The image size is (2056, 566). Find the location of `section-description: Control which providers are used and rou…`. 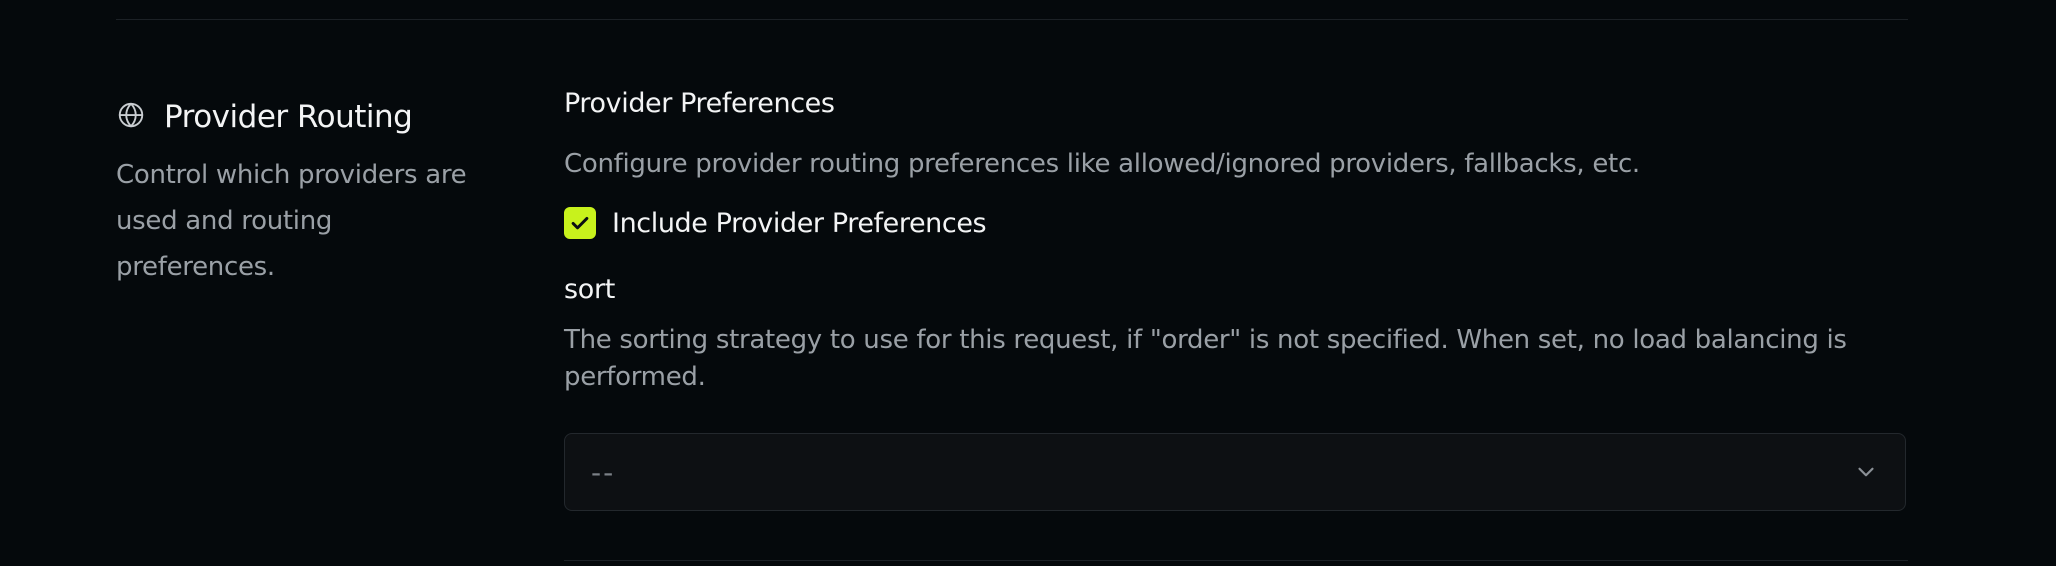

section-description: Control which providers are used and rou… is located at coordinates (291, 221).